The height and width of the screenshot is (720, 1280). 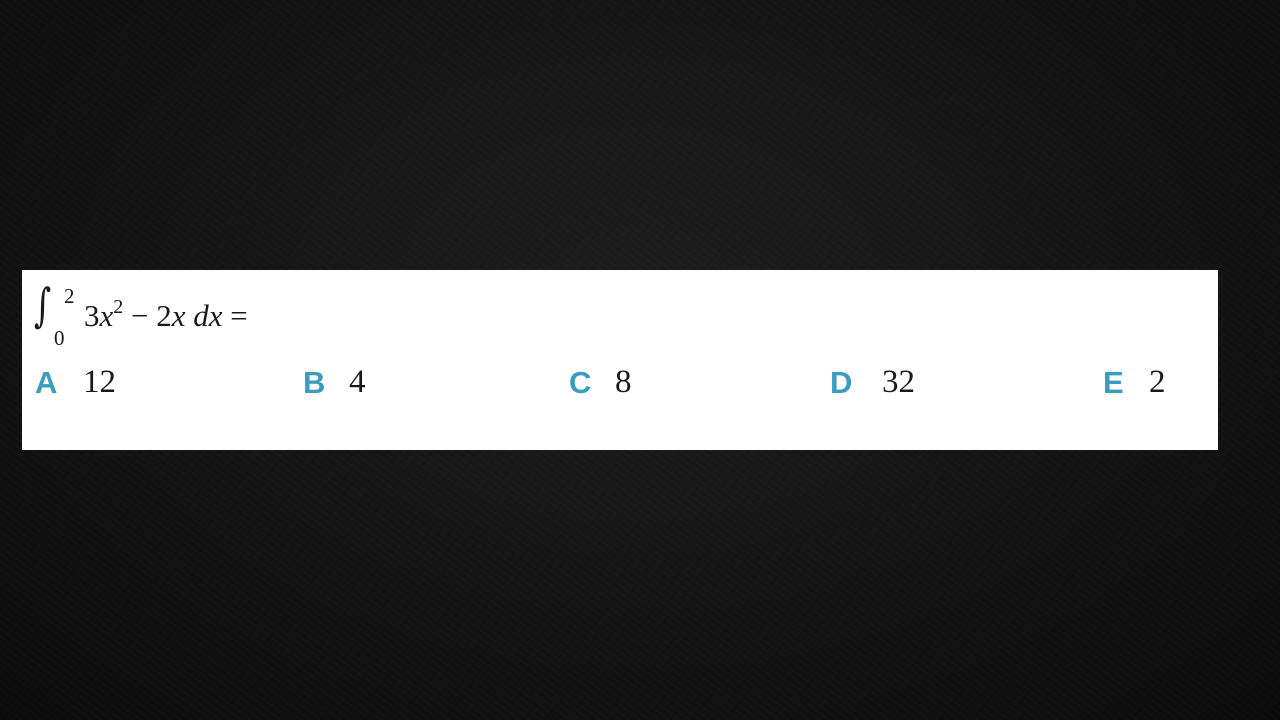 I want to click on choice-c: C 8, so click(x=600, y=382).